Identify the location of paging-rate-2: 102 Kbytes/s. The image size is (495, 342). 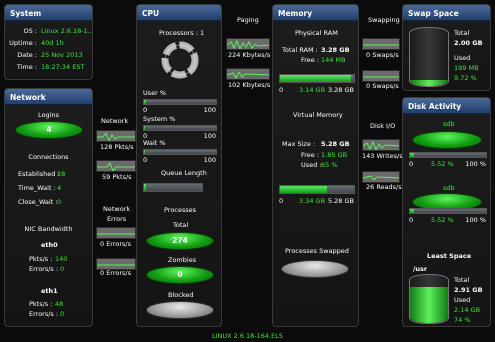
(249, 85).